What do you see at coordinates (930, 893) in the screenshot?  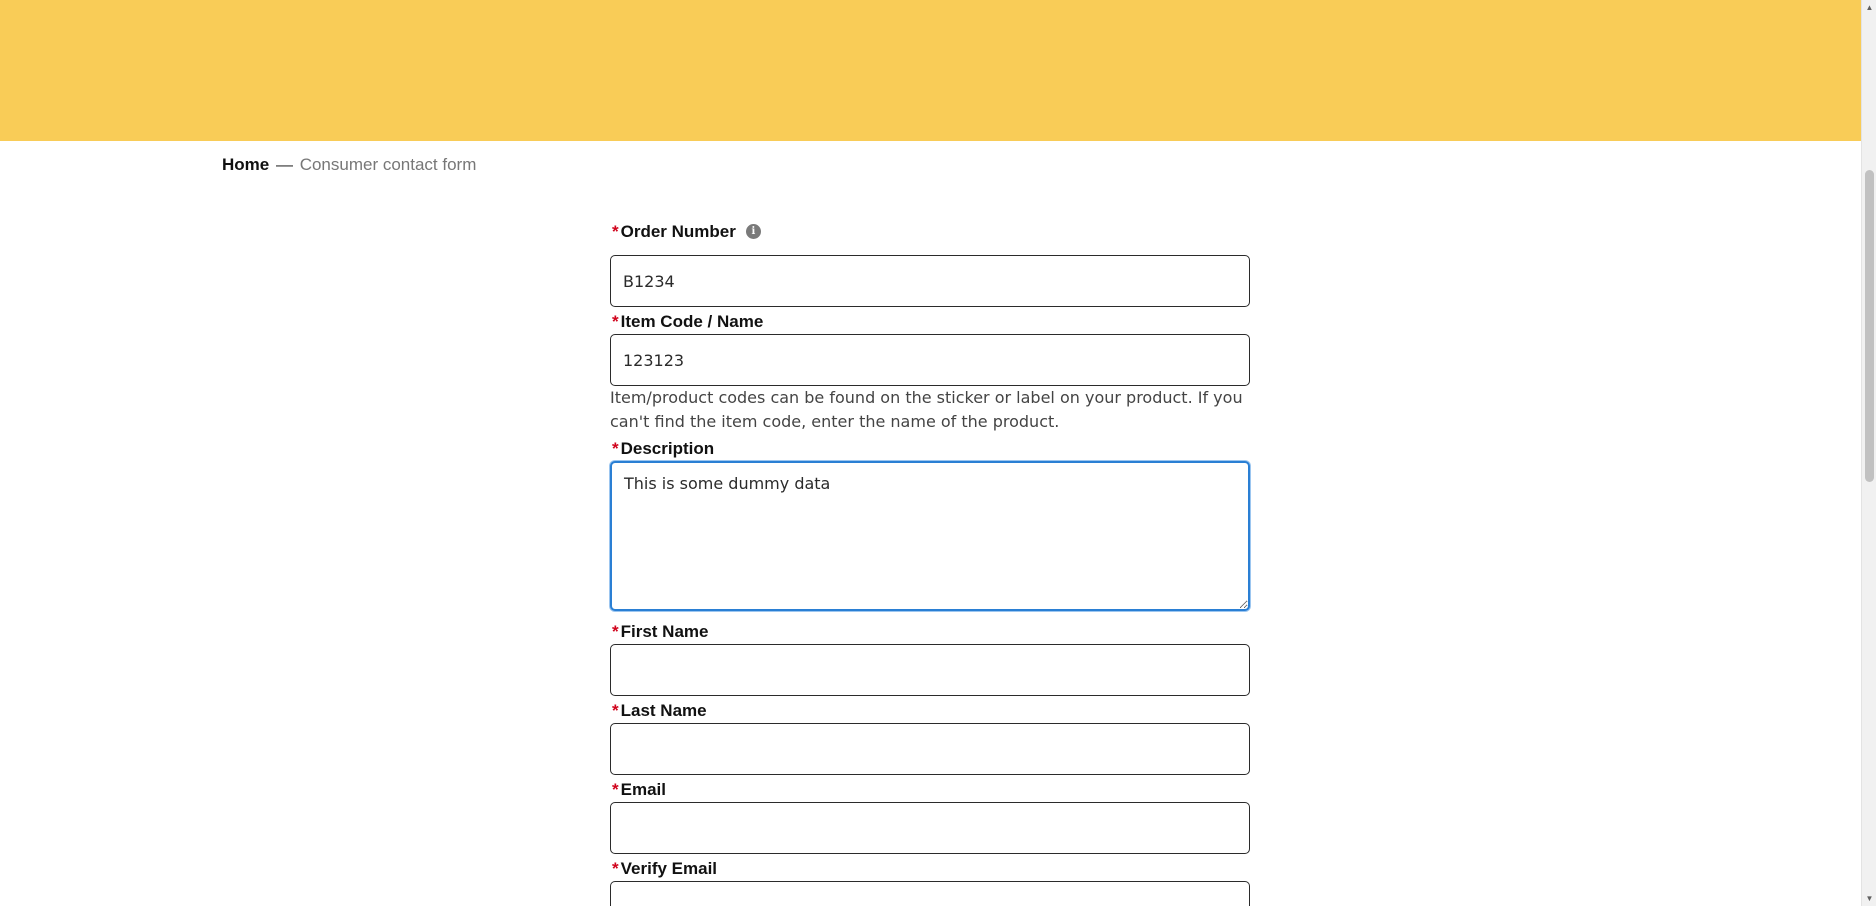 I see `verify-email-input` at bounding box center [930, 893].